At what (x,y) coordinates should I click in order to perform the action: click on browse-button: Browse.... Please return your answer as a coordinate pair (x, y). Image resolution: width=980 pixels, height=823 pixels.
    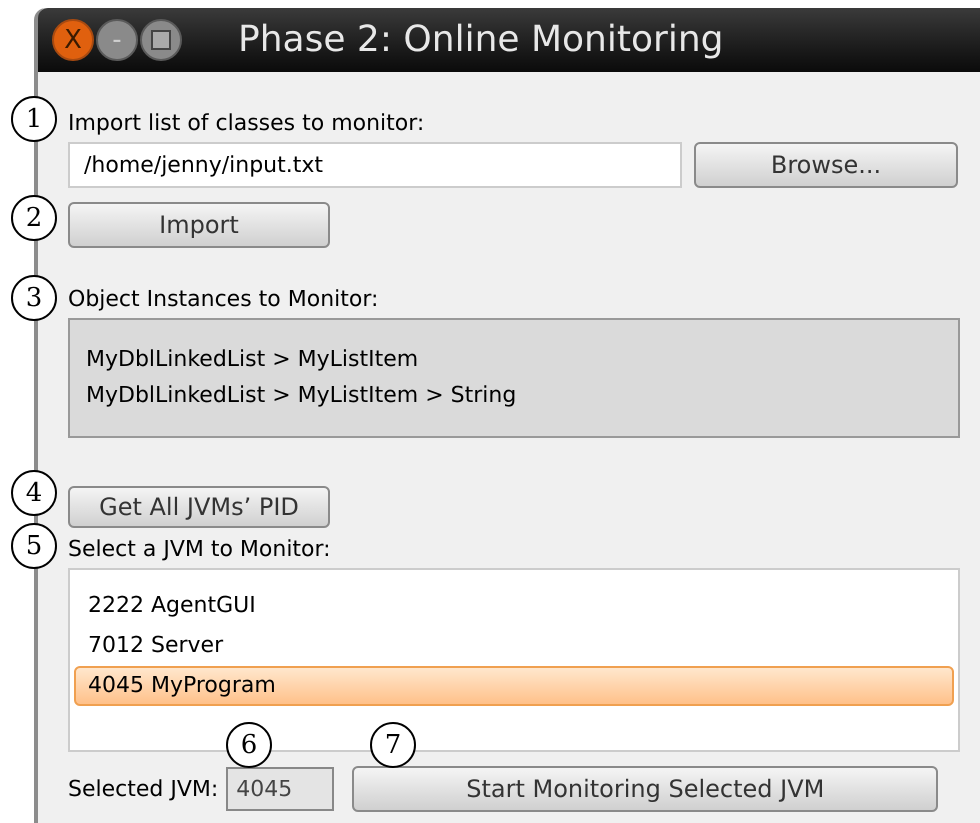
    Looking at the image, I should click on (826, 165).